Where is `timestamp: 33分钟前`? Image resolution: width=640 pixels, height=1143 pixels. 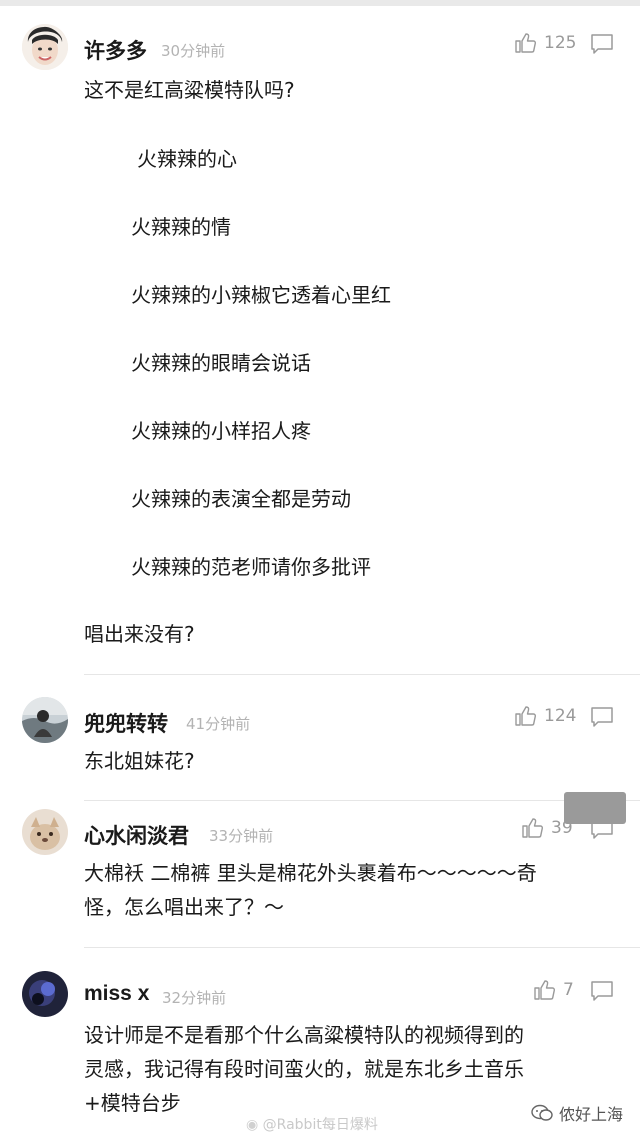 timestamp: 33分钟前 is located at coordinates (241, 836).